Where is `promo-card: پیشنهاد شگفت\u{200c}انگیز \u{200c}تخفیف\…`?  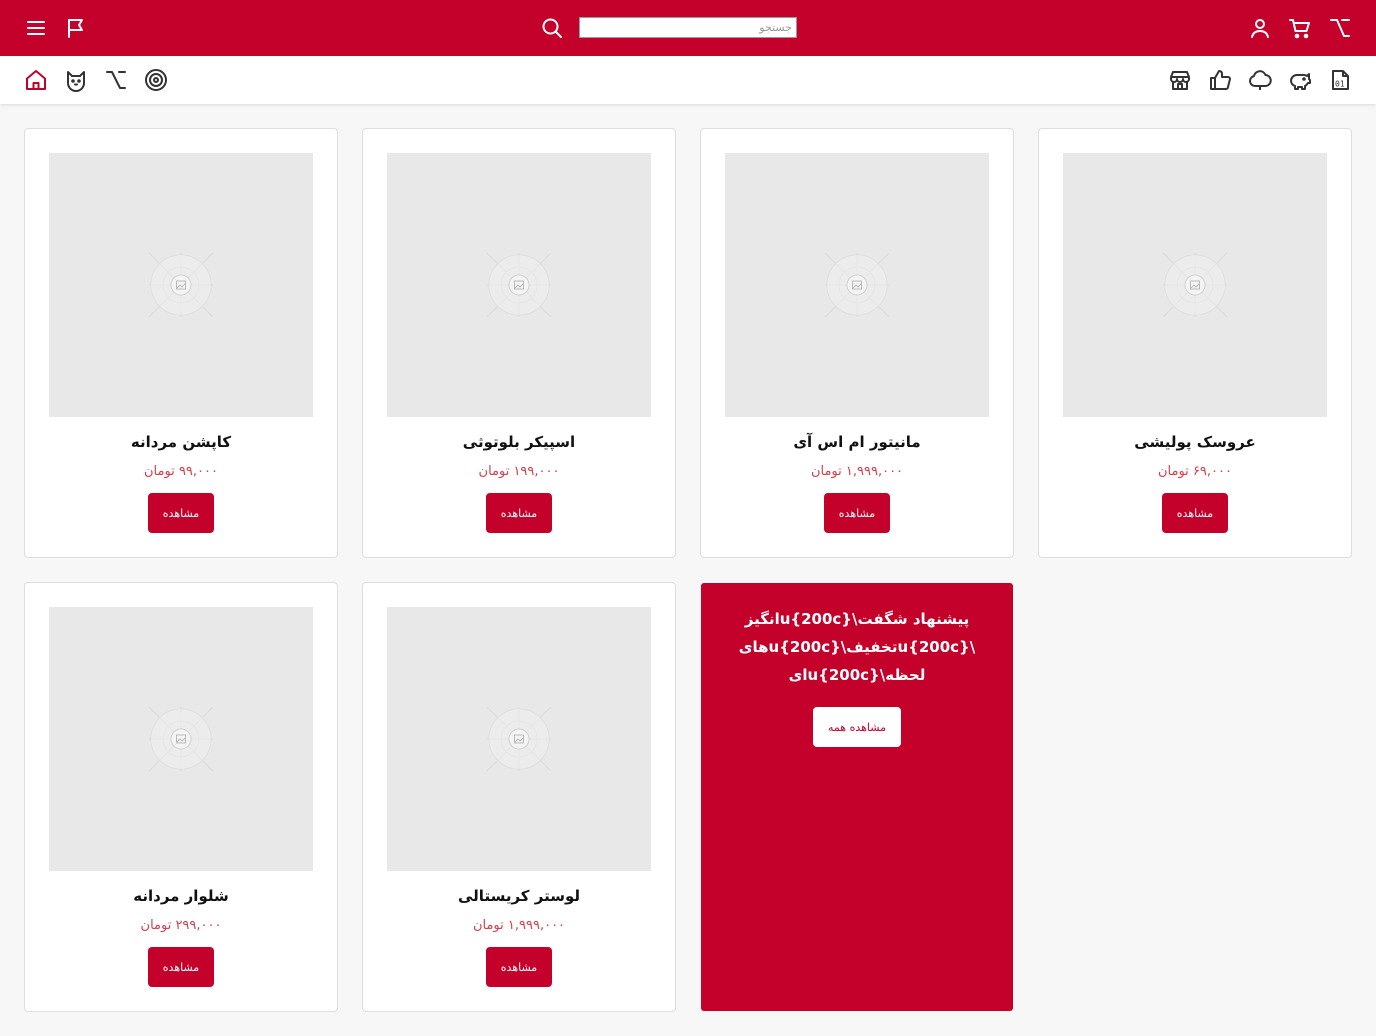
promo-card: پیشنهاد شگفت\u{200c}انگیز \u{200c}تخفیف\… is located at coordinates (857, 797).